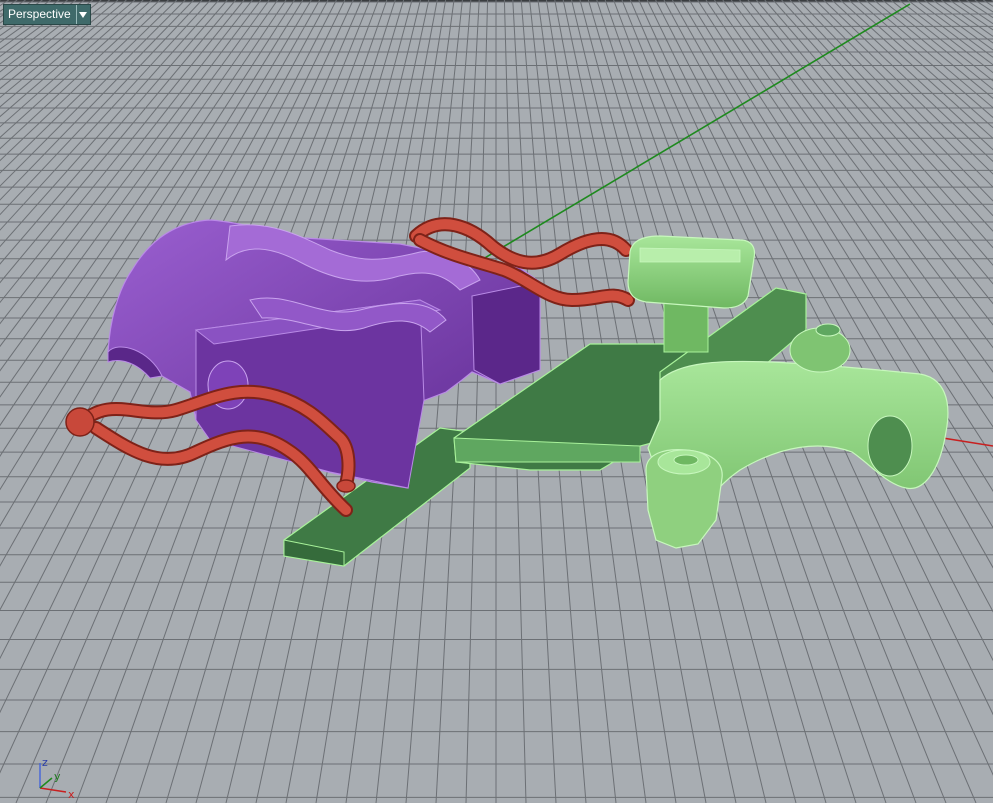 This screenshot has width=993, height=803. I want to click on triangle-down-icon, so click(82, 14).